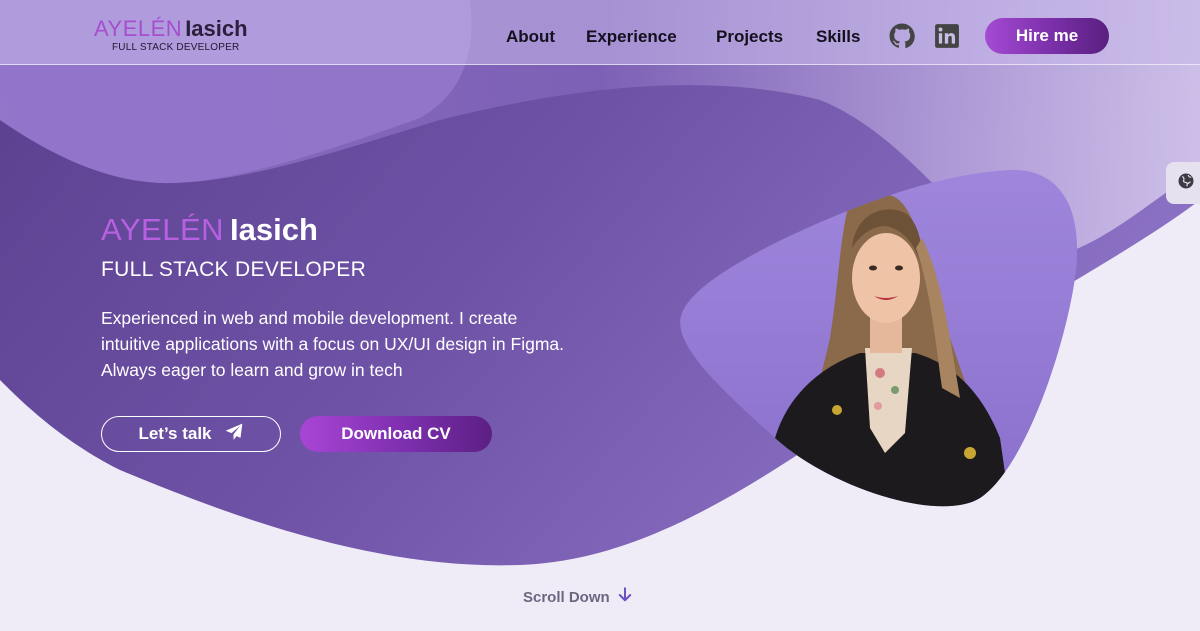  I want to click on scroll-down-label: Scroll Down, so click(566, 597).